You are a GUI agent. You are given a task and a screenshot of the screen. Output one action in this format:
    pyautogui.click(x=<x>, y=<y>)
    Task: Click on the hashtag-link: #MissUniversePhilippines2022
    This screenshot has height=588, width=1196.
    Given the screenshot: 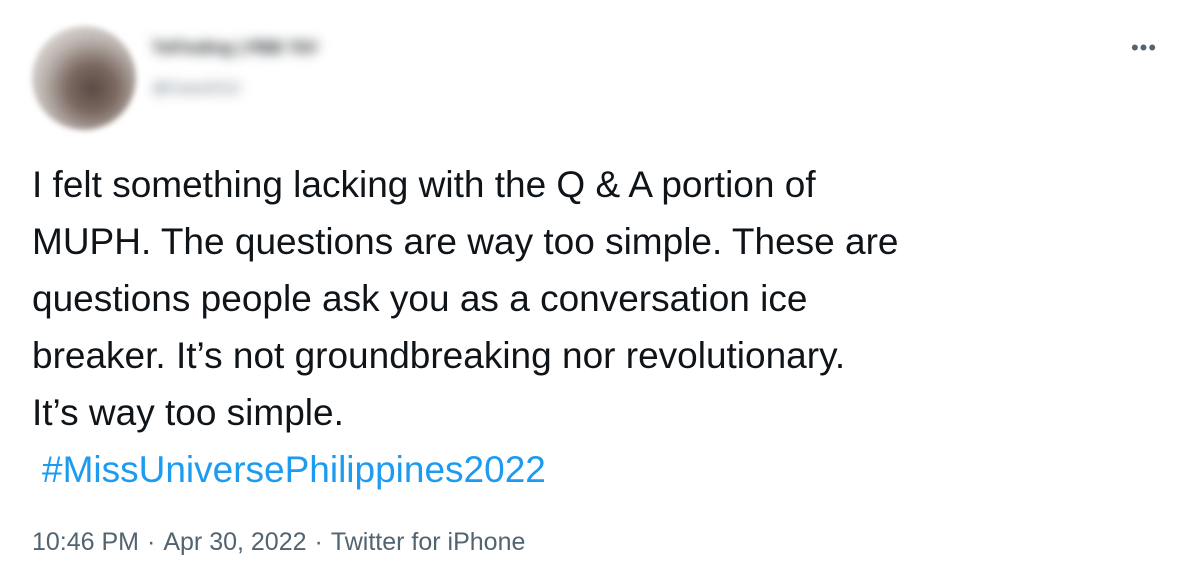 What is the action you would take?
    pyautogui.click(x=294, y=469)
    